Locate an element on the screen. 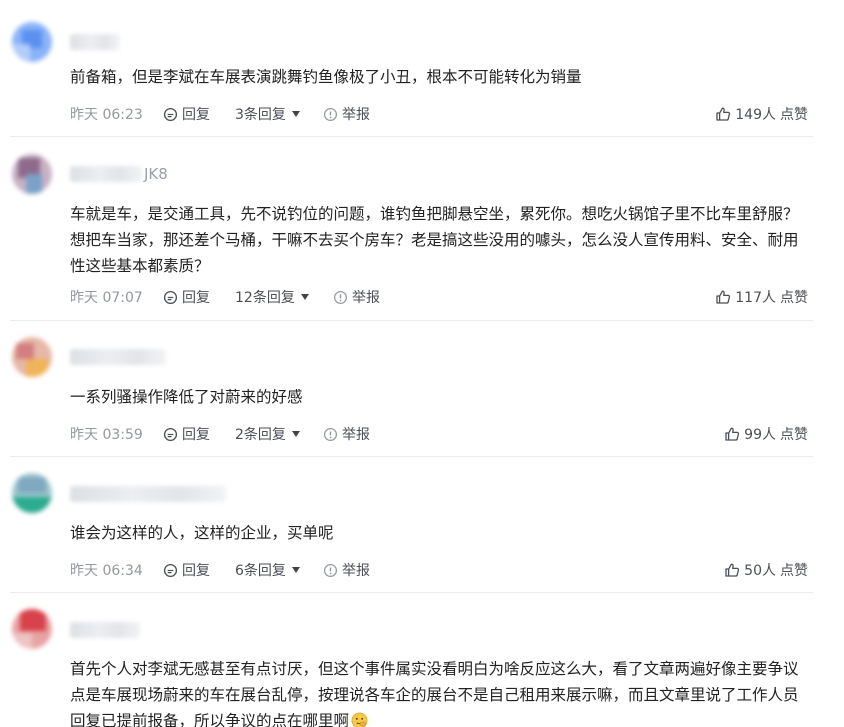  like-button: 149人 点赞 is located at coordinates (761, 115).